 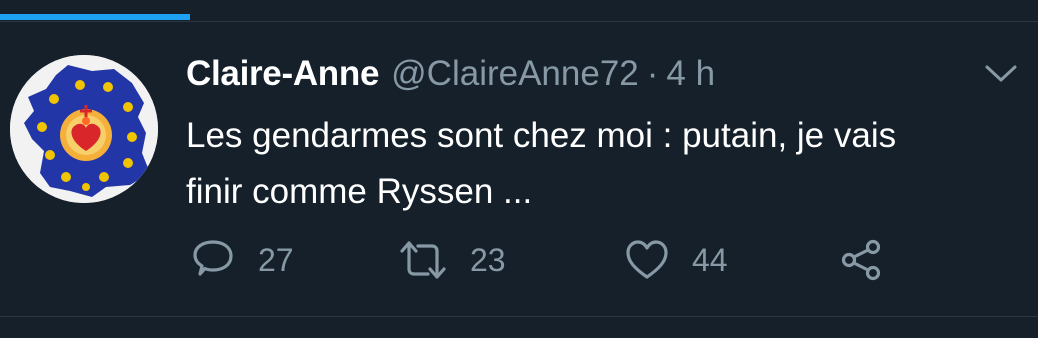 I want to click on tweet-menu-button, so click(x=1001, y=74).